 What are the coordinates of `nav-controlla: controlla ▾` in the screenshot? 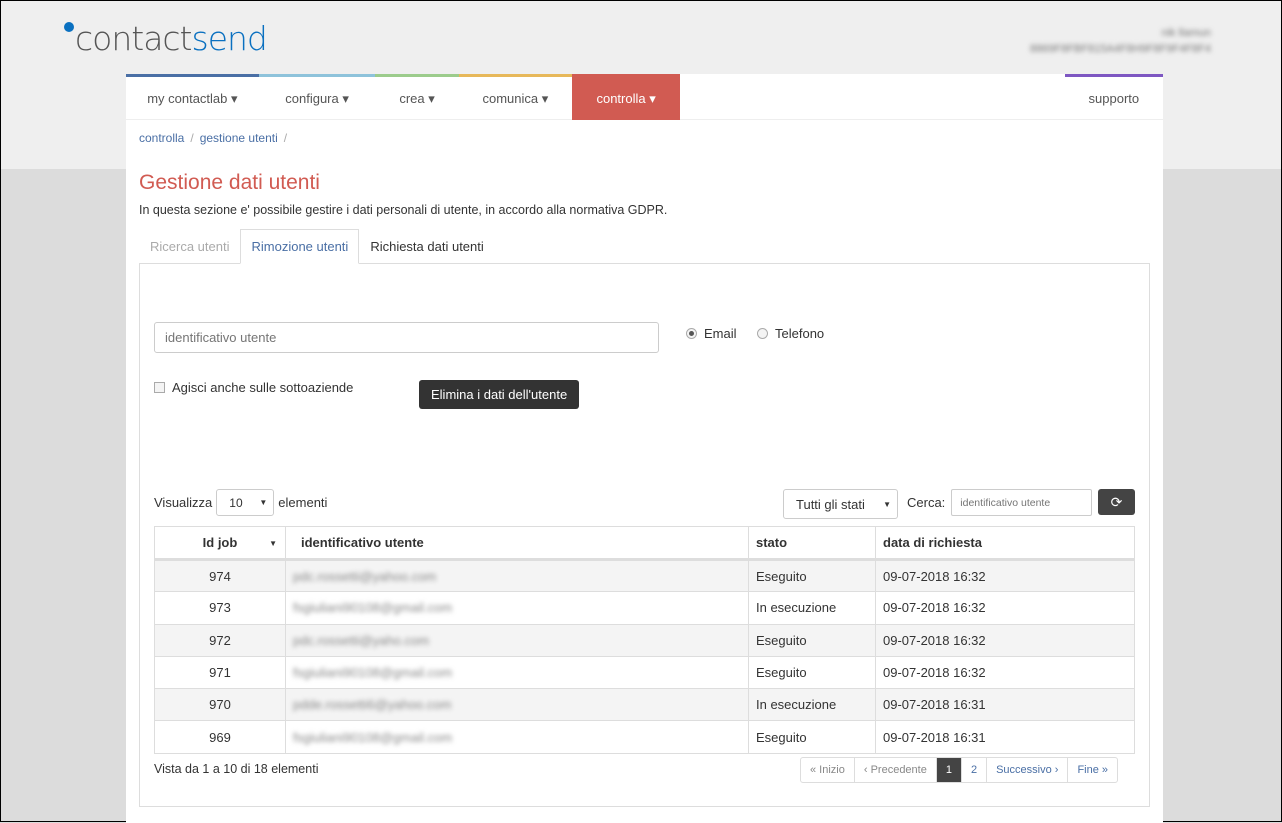 It's located at (626, 97).